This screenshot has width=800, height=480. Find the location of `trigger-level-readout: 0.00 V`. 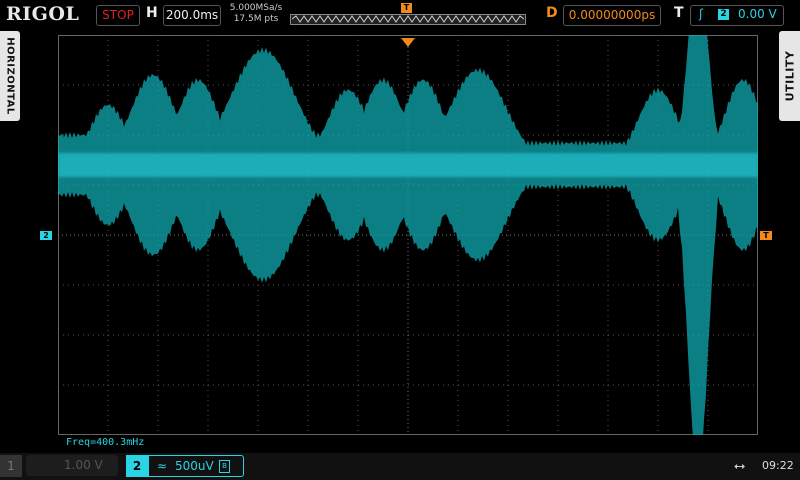

trigger-level-readout: 0.00 V is located at coordinates (757, 14).